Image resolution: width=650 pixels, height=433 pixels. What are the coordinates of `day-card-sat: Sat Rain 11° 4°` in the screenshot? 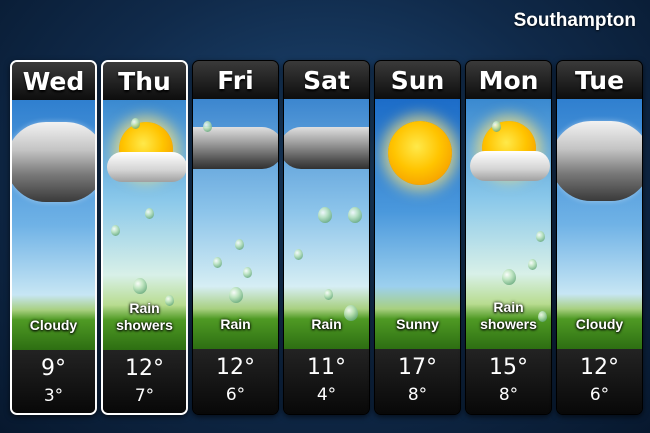 It's located at (326, 237).